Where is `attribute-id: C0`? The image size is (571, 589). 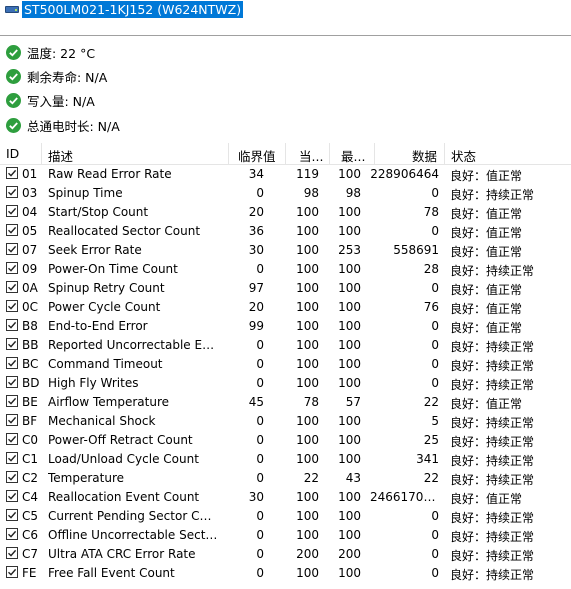 attribute-id: C0 is located at coordinates (30, 440).